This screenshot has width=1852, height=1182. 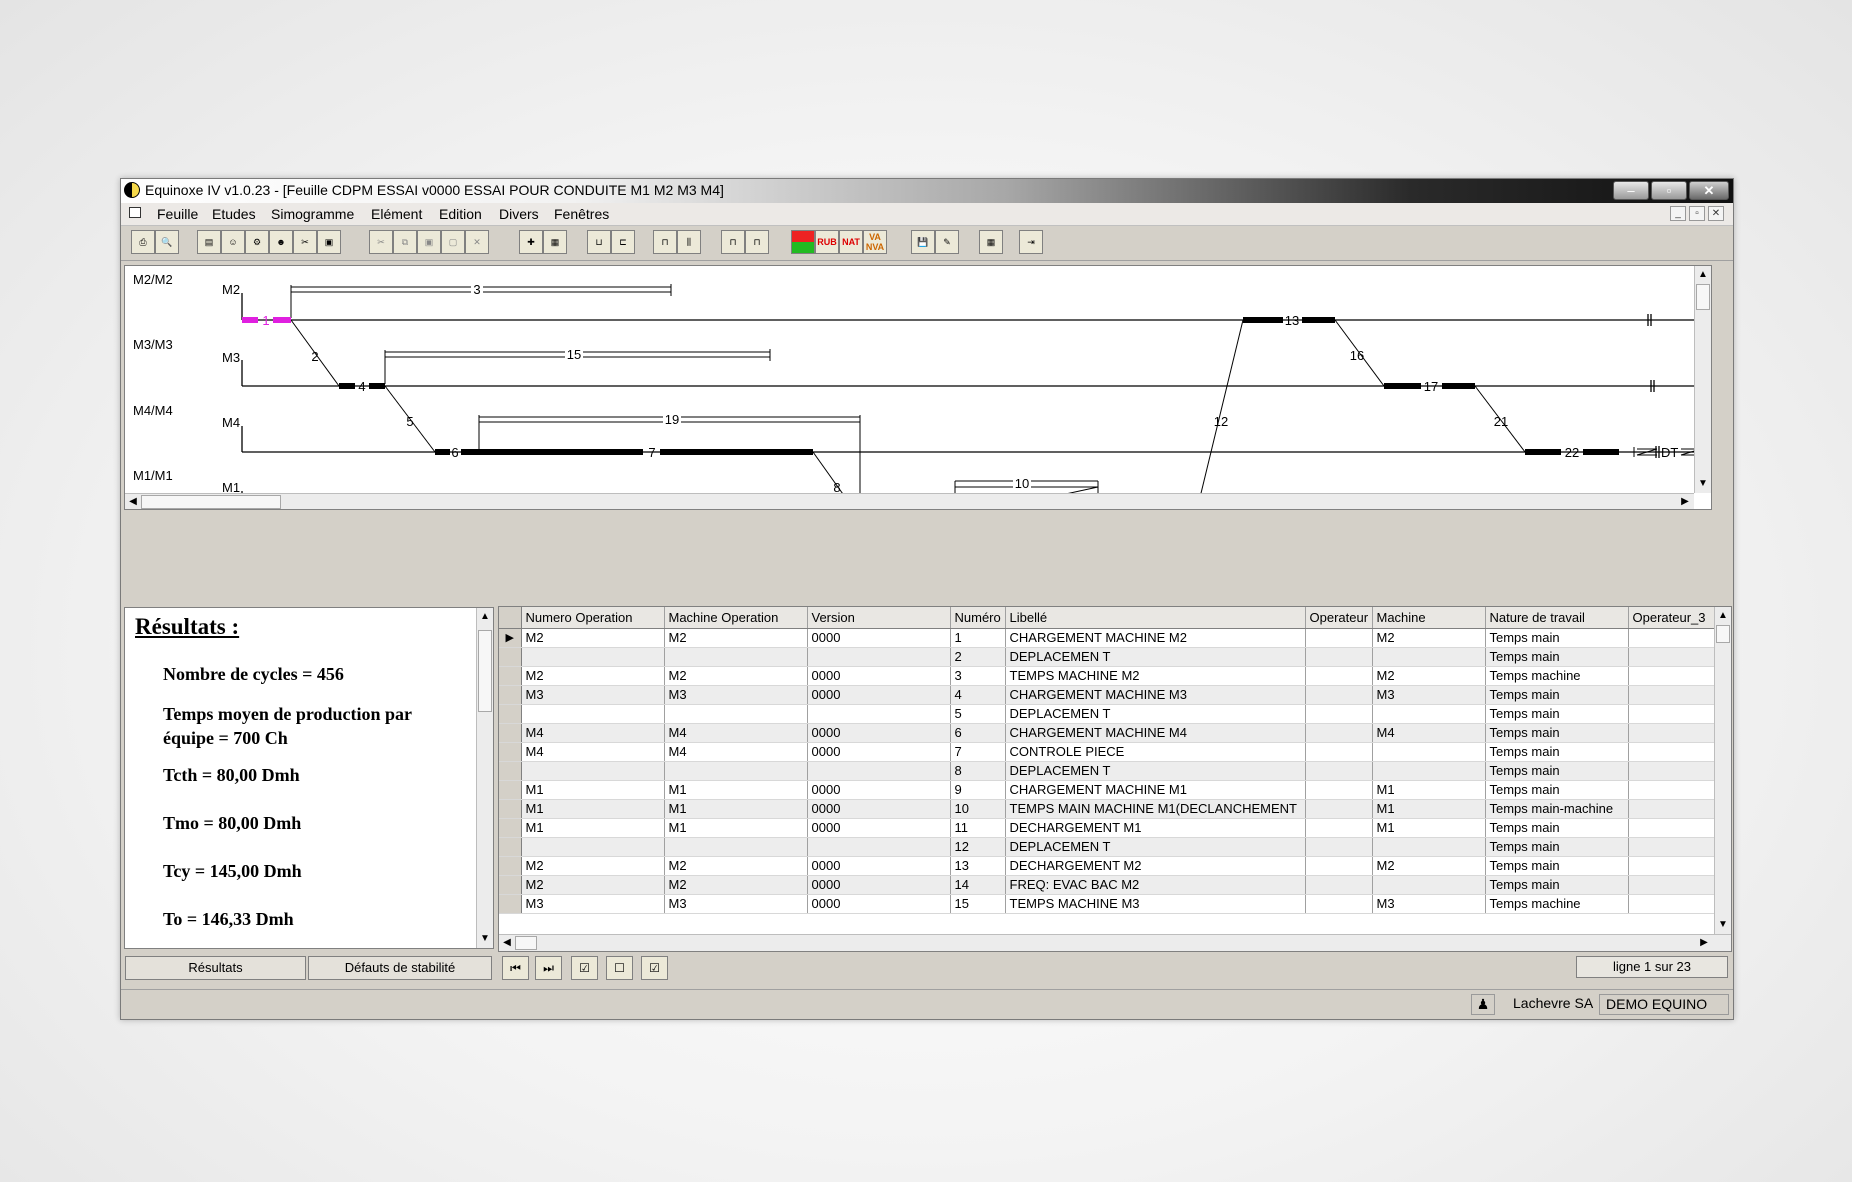 What do you see at coordinates (689, 242) in the screenshot?
I see `ruler-icon: ⫼` at bounding box center [689, 242].